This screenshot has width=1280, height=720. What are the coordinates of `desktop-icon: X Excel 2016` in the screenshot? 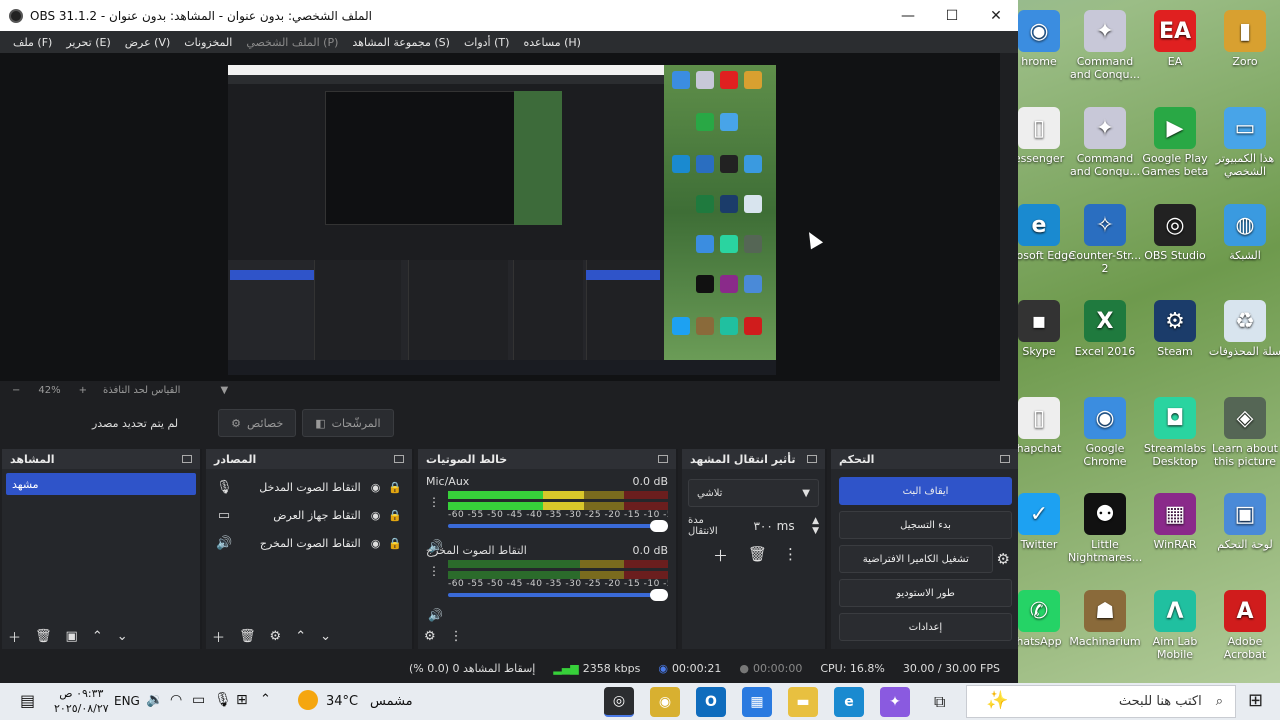 It's located at (1105, 329).